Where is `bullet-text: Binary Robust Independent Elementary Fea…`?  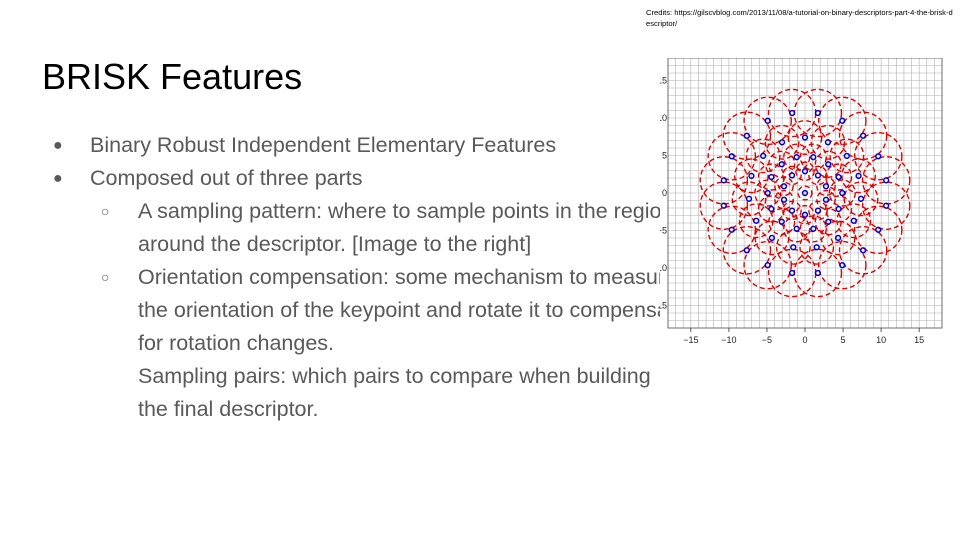
bullet-text: Binary Robust Independent Elementary Fea… is located at coordinates (323, 145).